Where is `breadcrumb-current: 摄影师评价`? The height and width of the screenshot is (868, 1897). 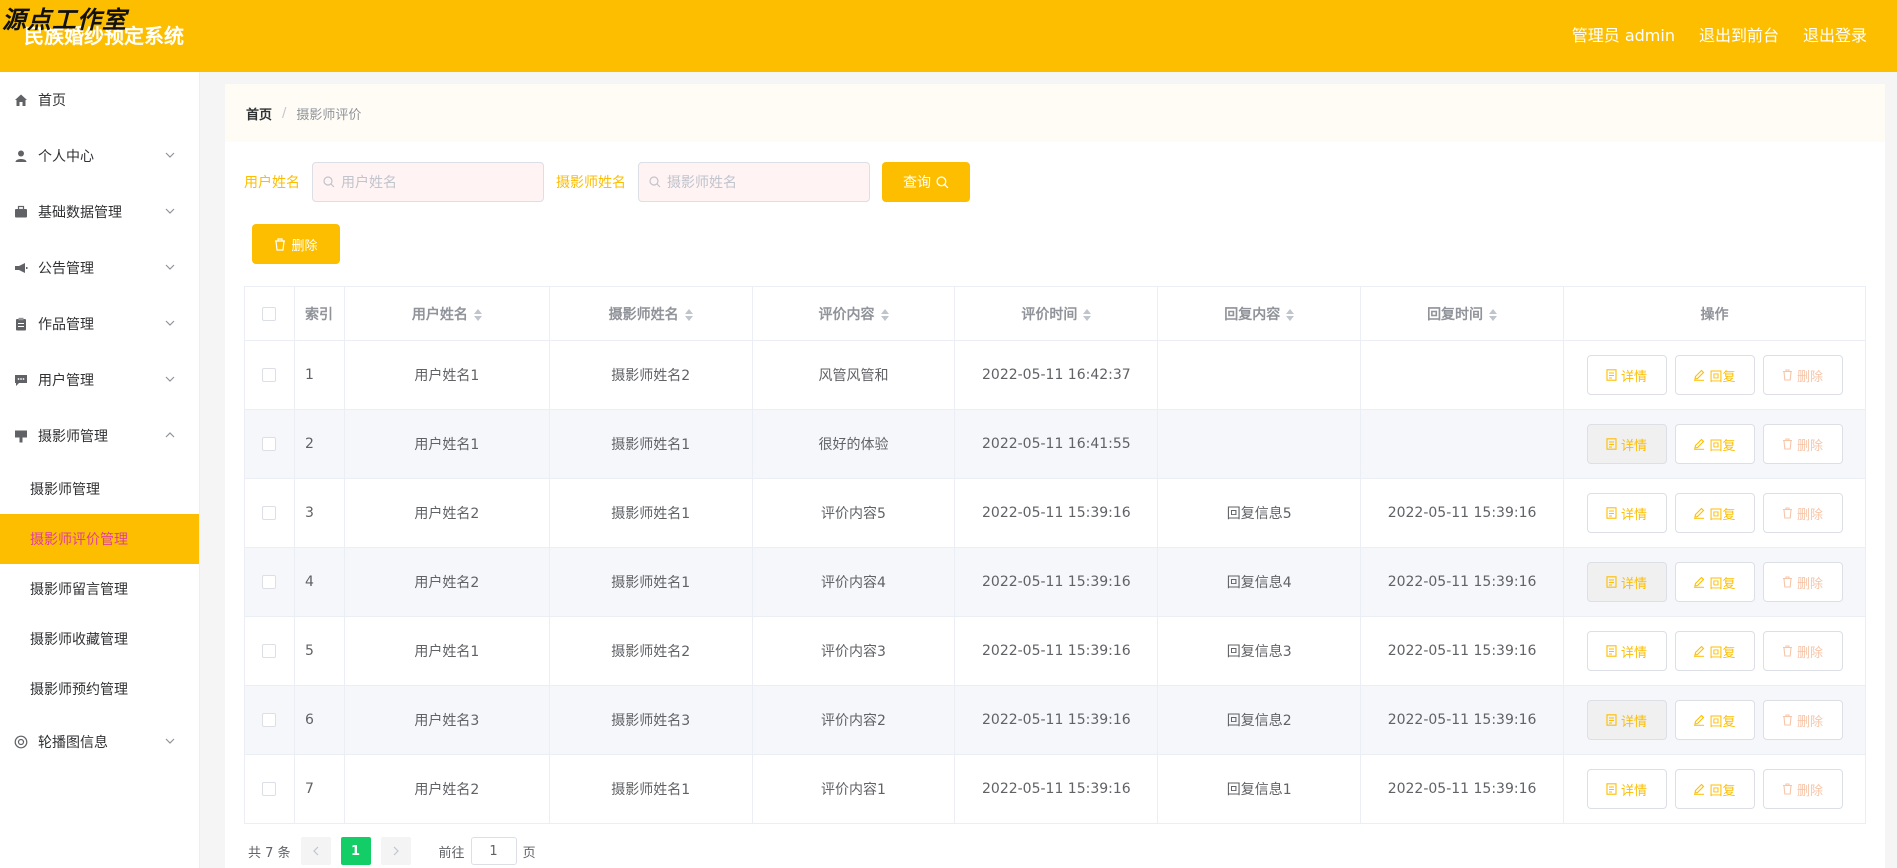
breadcrumb-current: 摄影师评价 is located at coordinates (329, 115).